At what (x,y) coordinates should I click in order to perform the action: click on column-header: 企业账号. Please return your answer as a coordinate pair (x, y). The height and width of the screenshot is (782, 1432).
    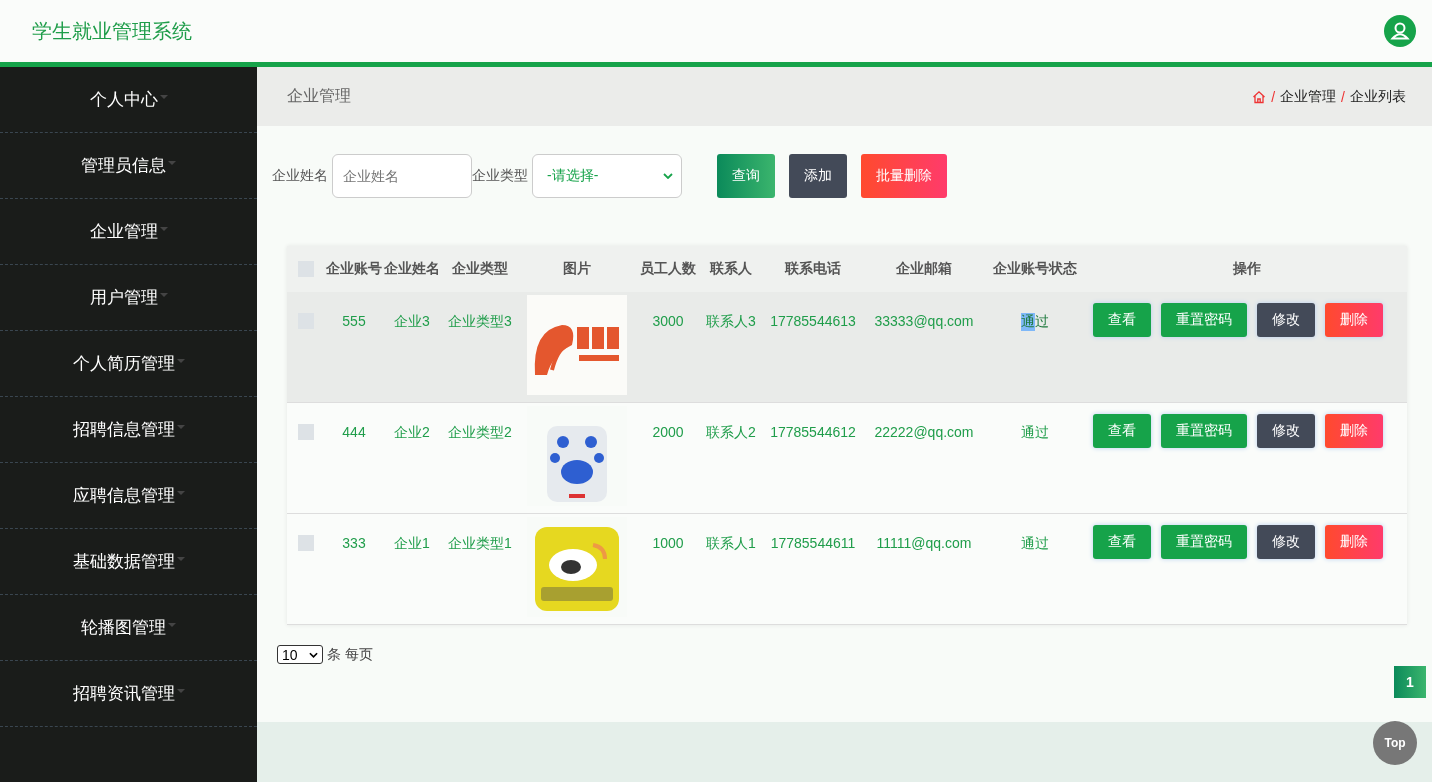
    Looking at the image, I should click on (354, 269).